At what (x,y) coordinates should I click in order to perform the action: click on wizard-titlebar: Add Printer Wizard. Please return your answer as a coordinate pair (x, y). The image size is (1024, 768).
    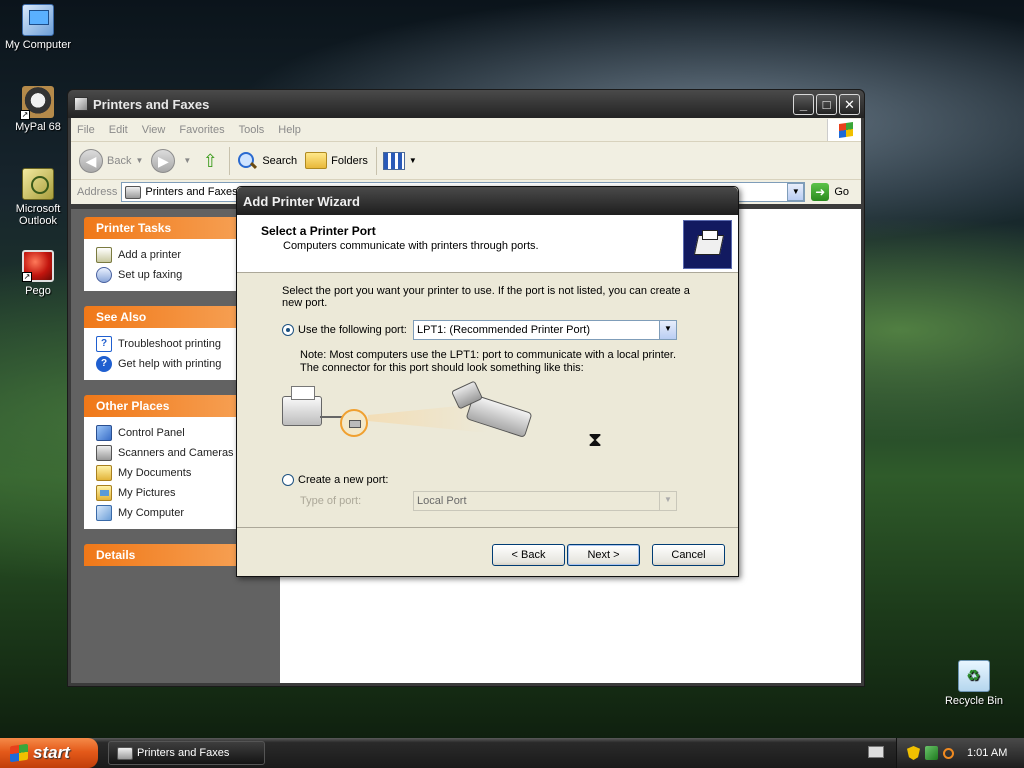
    Looking at the image, I should click on (487, 201).